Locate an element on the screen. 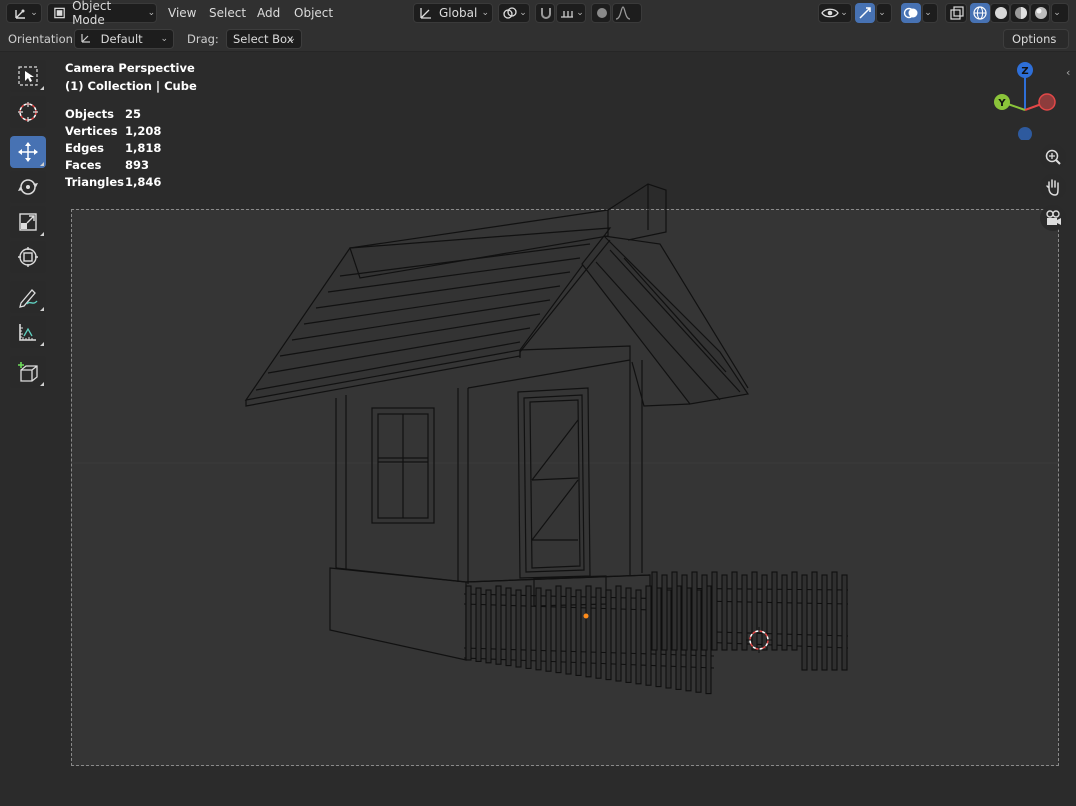 The height and width of the screenshot is (806, 1076). stat-label-objects: Objects is located at coordinates (89, 114).